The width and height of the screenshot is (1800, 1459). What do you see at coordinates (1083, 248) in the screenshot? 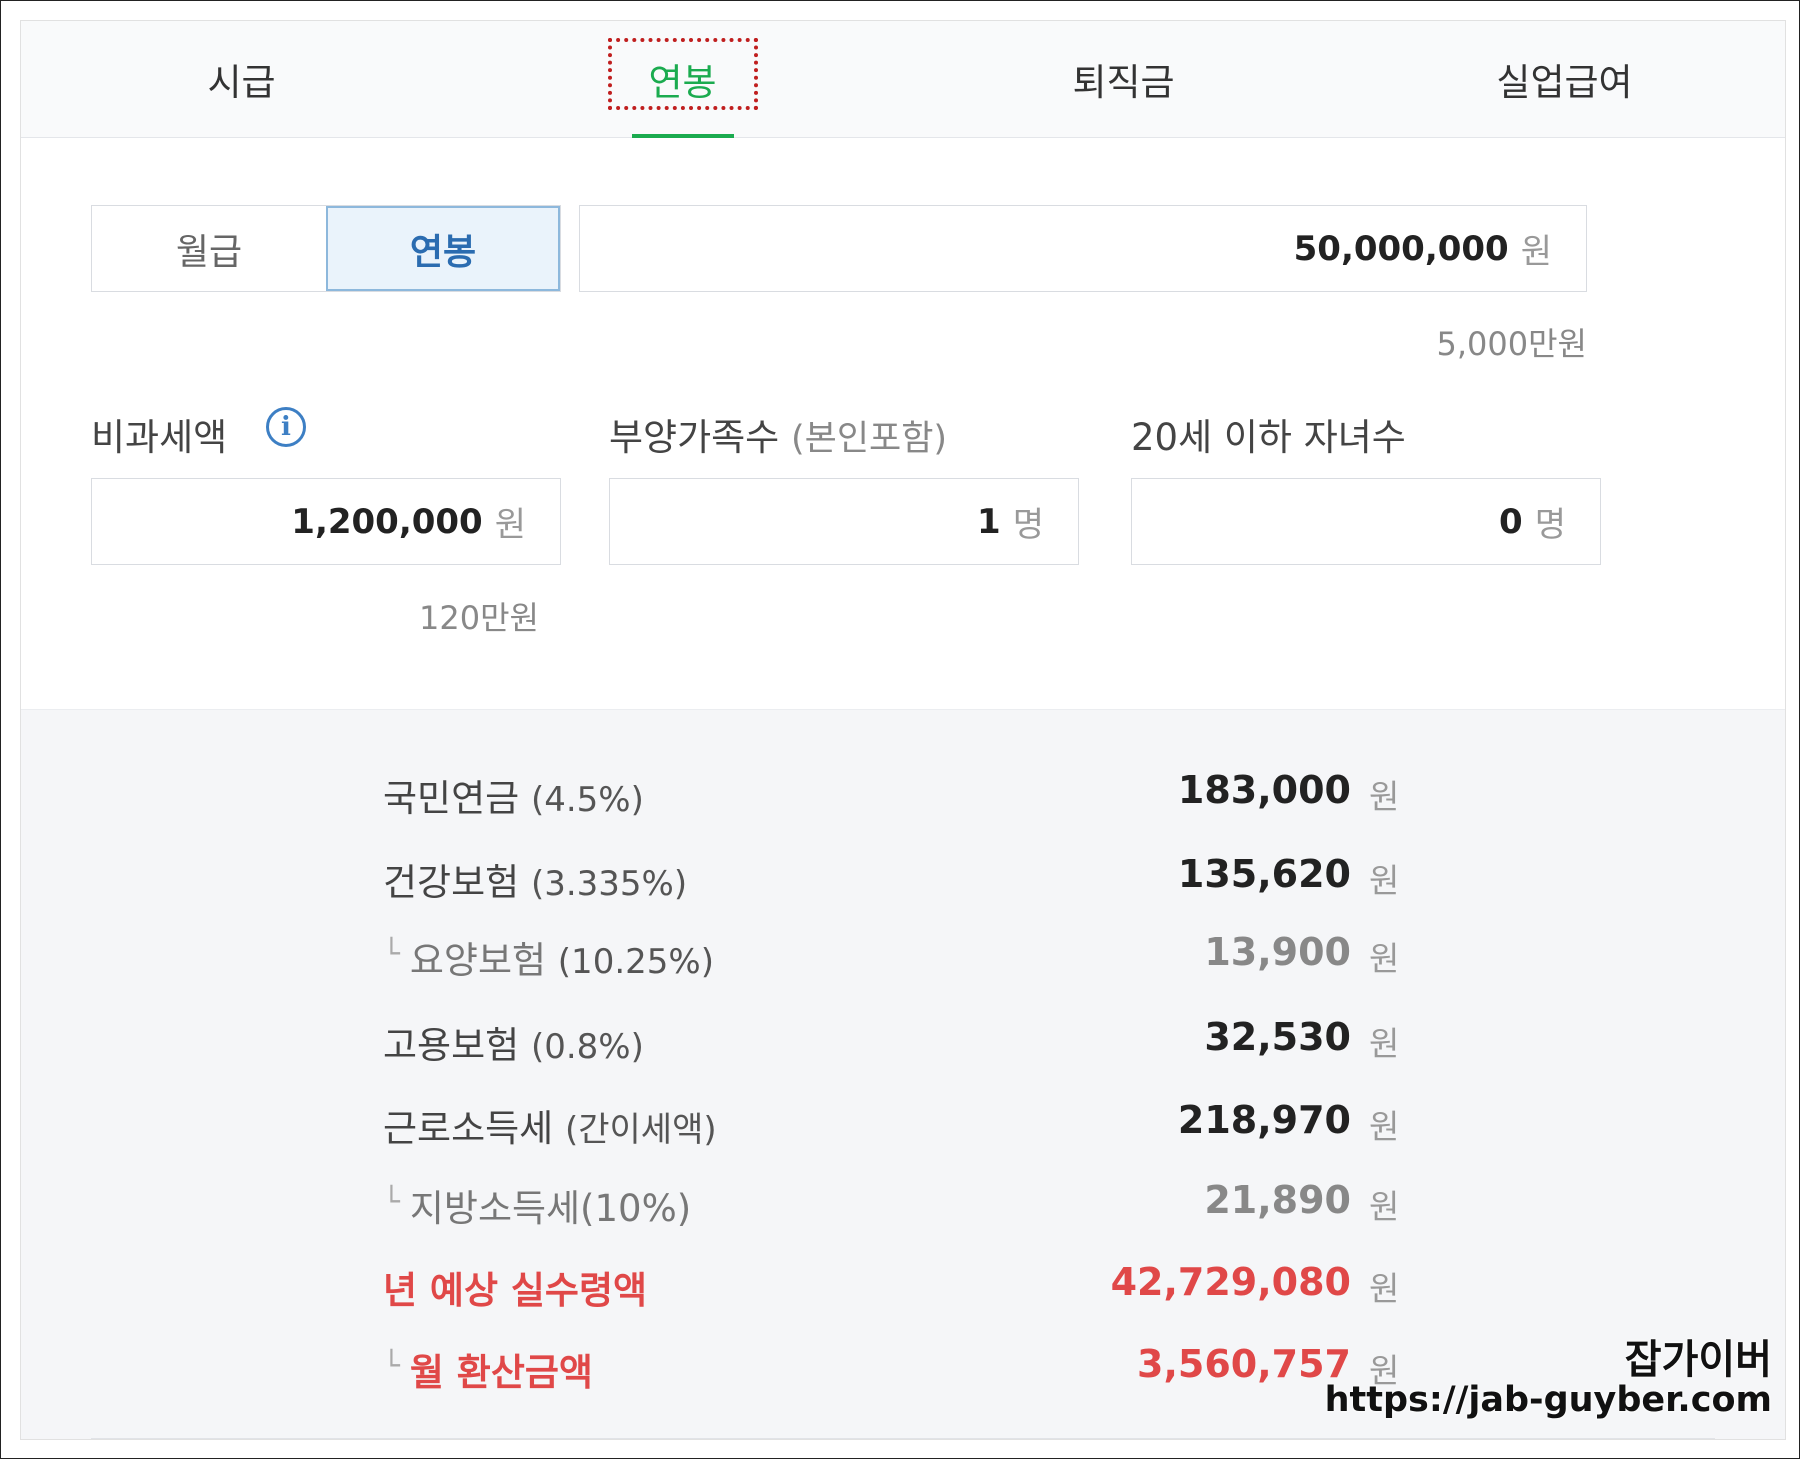
I see `salary-amount-field: 50,000,000 원` at bounding box center [1083, 248].